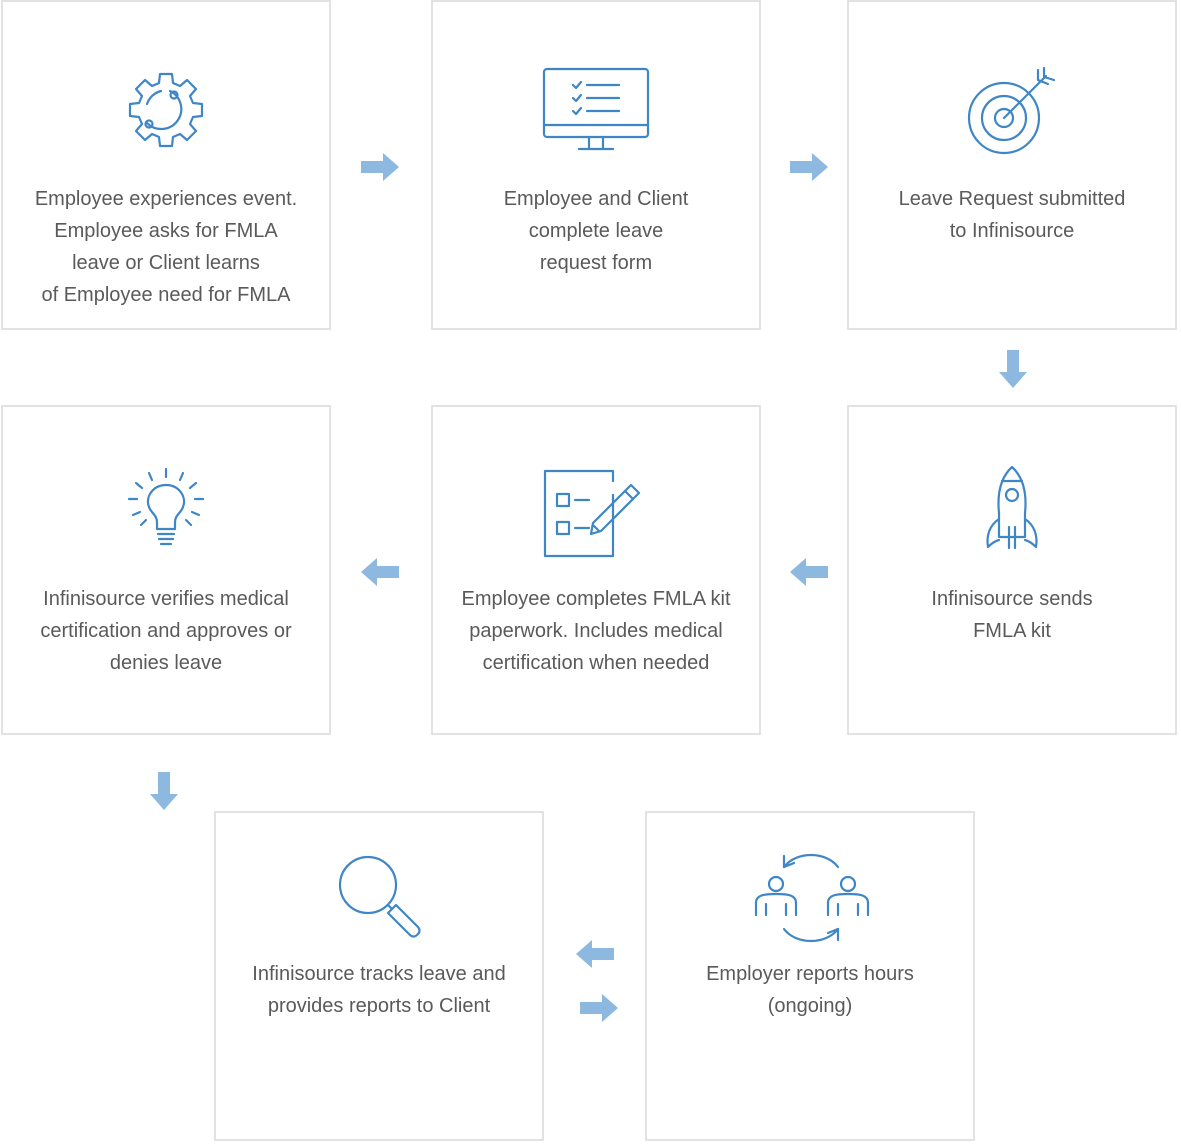  Describe the element at coordinates (810, 898) in the screenshot. I see `people-exchange-icon` at that location.